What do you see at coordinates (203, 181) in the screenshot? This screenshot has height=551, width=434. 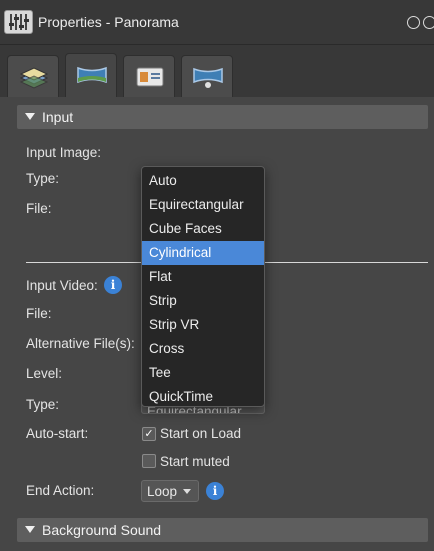 I see `dropdown-option: Auto` at bounding box center [203, 181].